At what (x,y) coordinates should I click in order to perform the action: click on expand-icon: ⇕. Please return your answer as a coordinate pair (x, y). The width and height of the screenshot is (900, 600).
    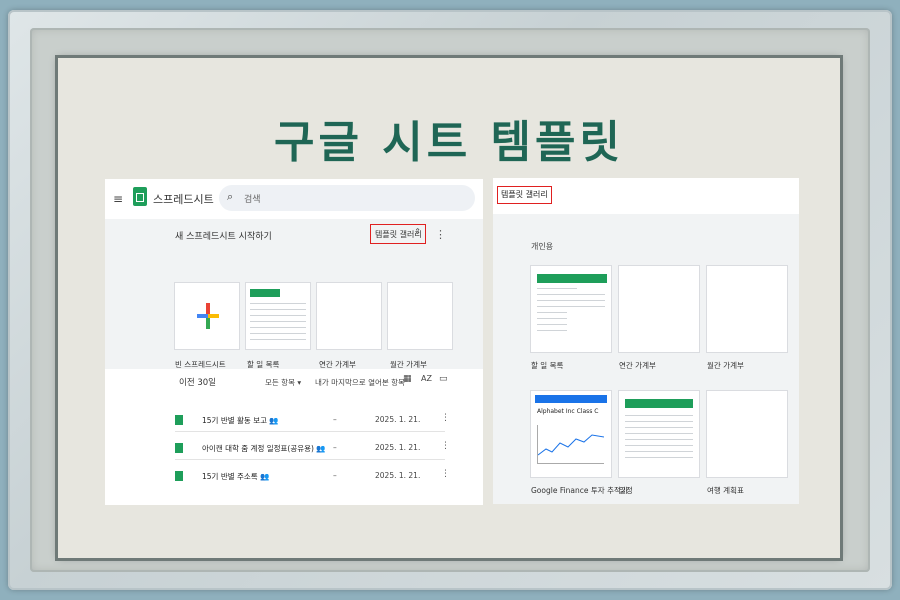
    Looking at the image, I should click on (417, 231).